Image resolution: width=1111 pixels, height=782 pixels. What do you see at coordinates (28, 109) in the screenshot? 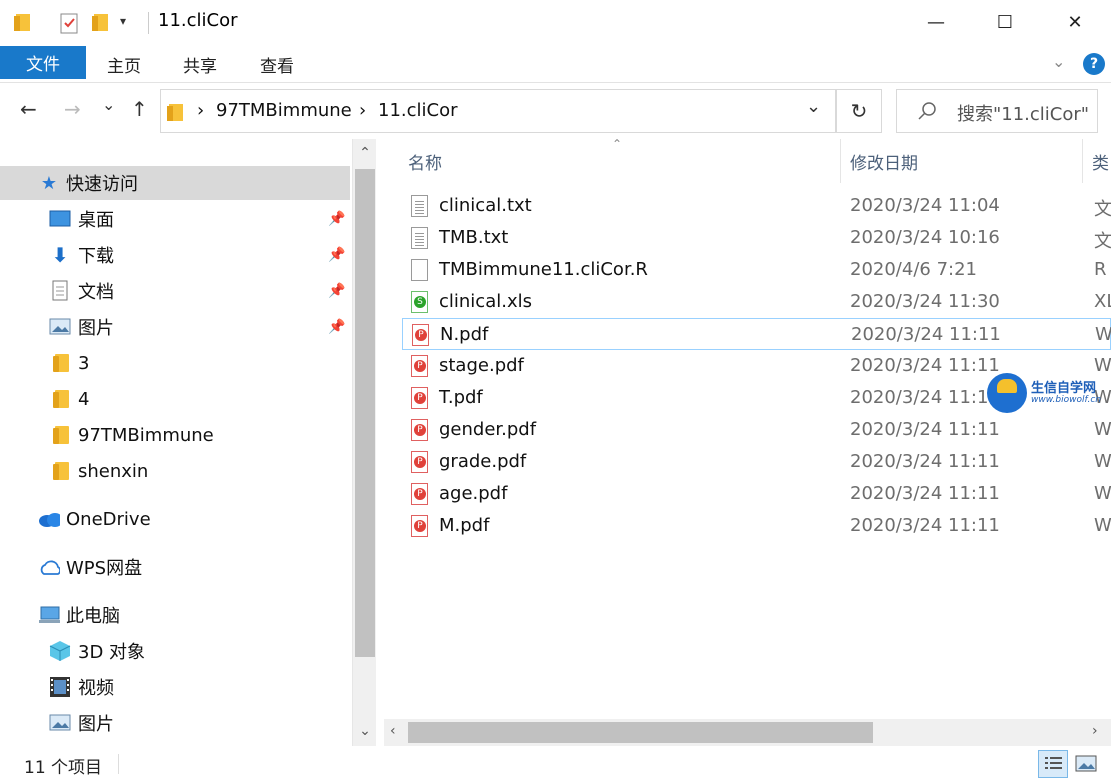
I see `back-button: ←` at bounding box center [28, 109].